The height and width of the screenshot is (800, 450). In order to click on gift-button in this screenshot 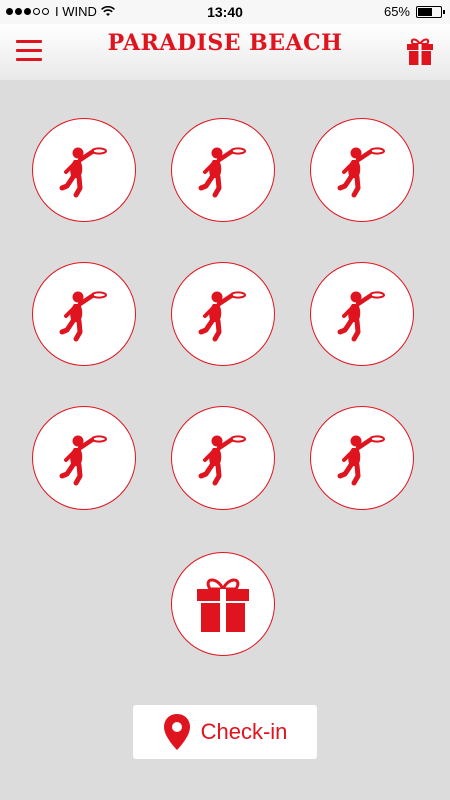, I will do `click(420, 51)`.